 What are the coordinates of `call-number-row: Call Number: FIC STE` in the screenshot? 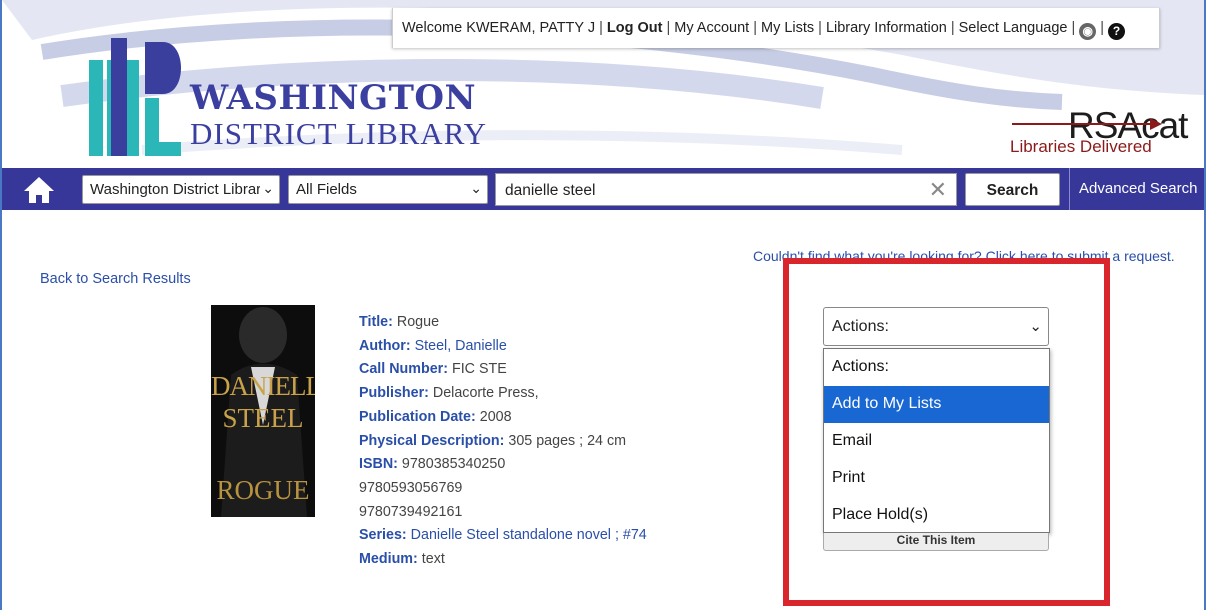 It's located at (433, 369).